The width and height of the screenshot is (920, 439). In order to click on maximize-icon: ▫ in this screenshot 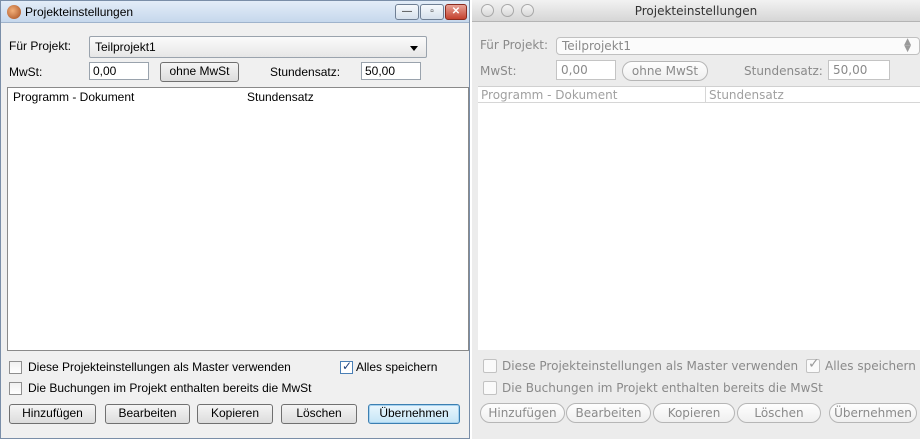, I will do `click(432, 11)`.